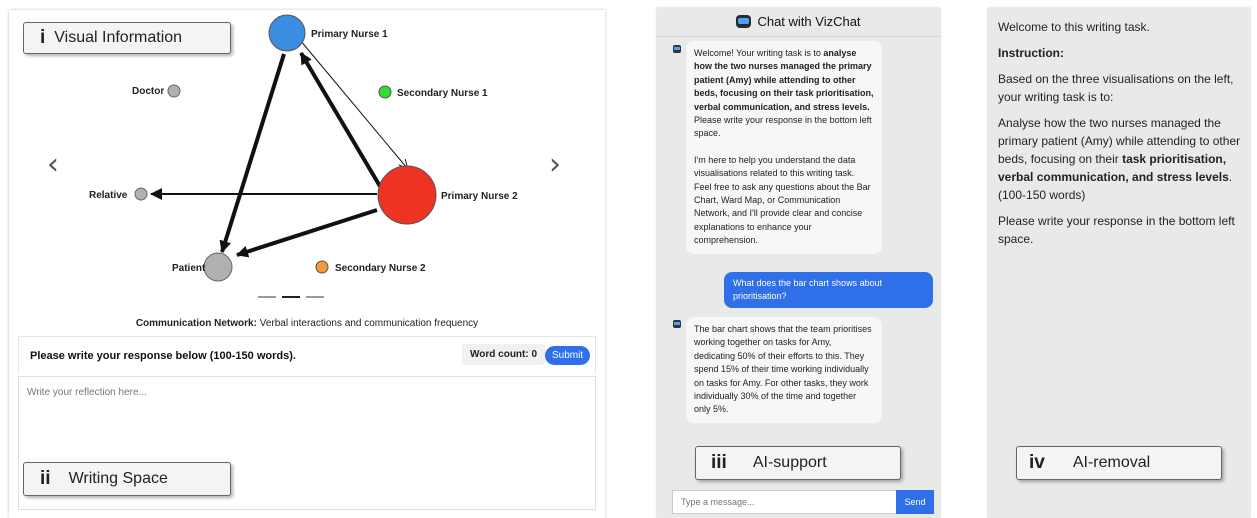 The height and width of the screenshot is (518, 1257). Describe the element at coordinates (479, 196) in the screenshot. I see `node-label-primary-nurse-2: Primary Nurse 2` at that location.